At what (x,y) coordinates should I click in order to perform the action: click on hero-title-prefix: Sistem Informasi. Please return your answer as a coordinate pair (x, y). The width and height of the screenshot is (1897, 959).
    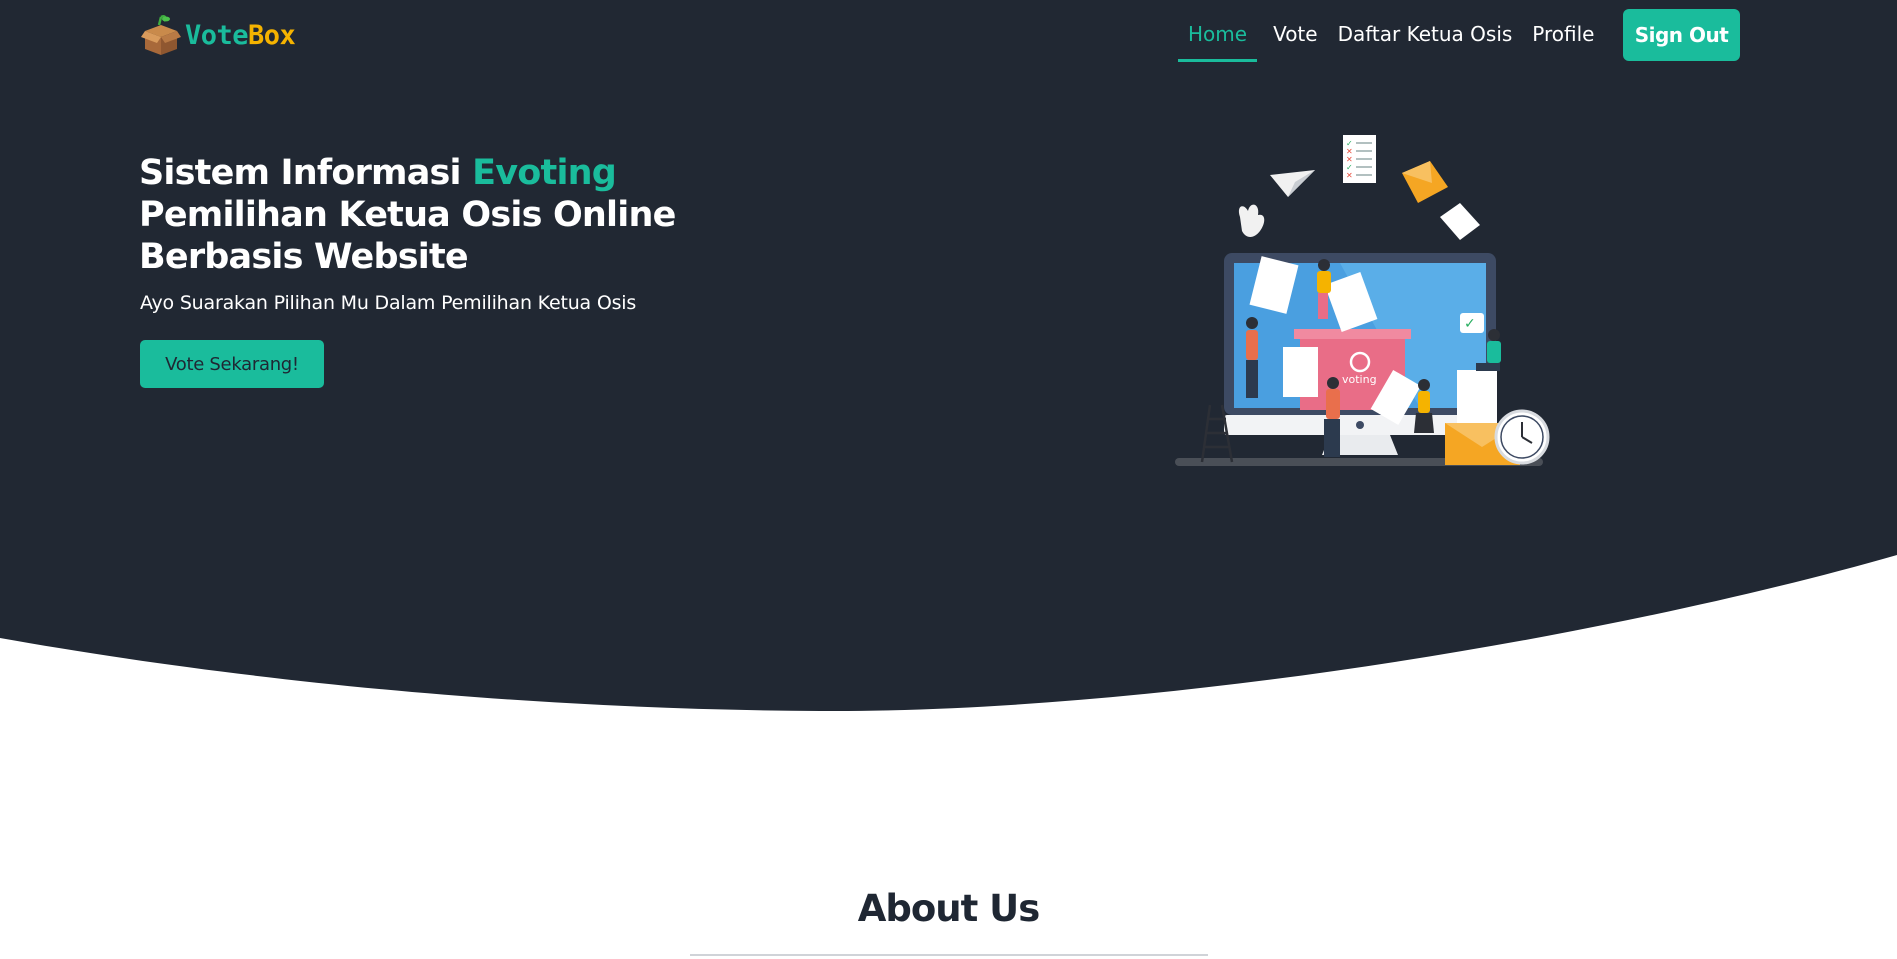
    Looking at the image, I should click on (306, 173).